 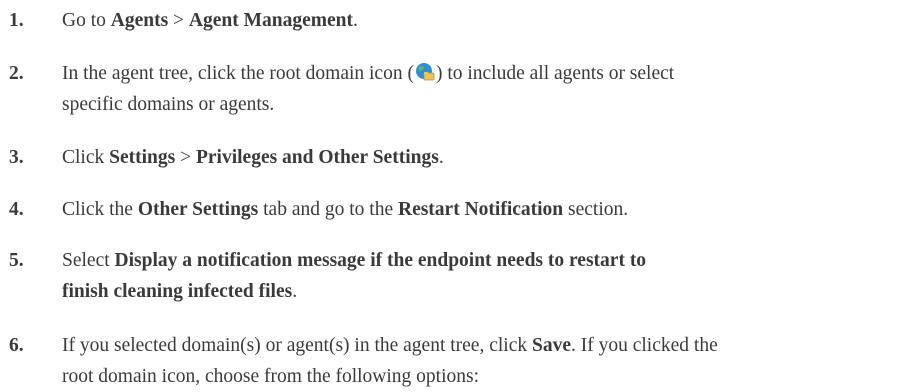 What do you see at coordinates (271, 20) in the screenshot?
I see `menu-agent-management: Agent Management` at bounding box center [271, 20].